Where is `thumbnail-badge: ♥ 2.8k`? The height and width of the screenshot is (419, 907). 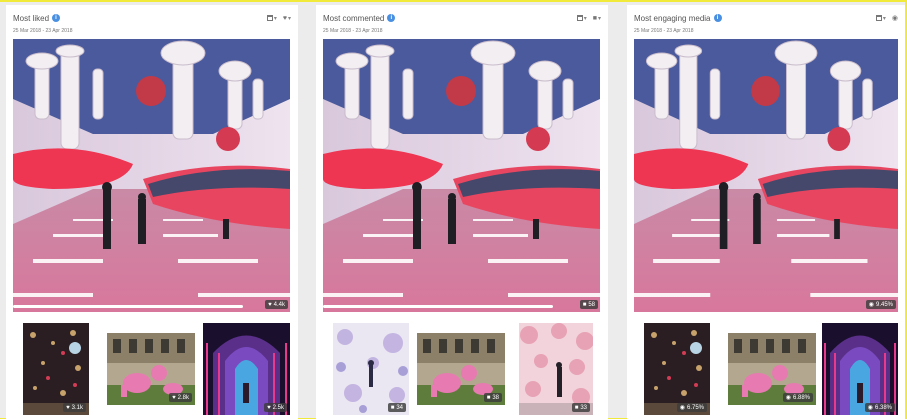 thumbnail-badge: ♥ 2.8k is located at coordinates (180, 397).